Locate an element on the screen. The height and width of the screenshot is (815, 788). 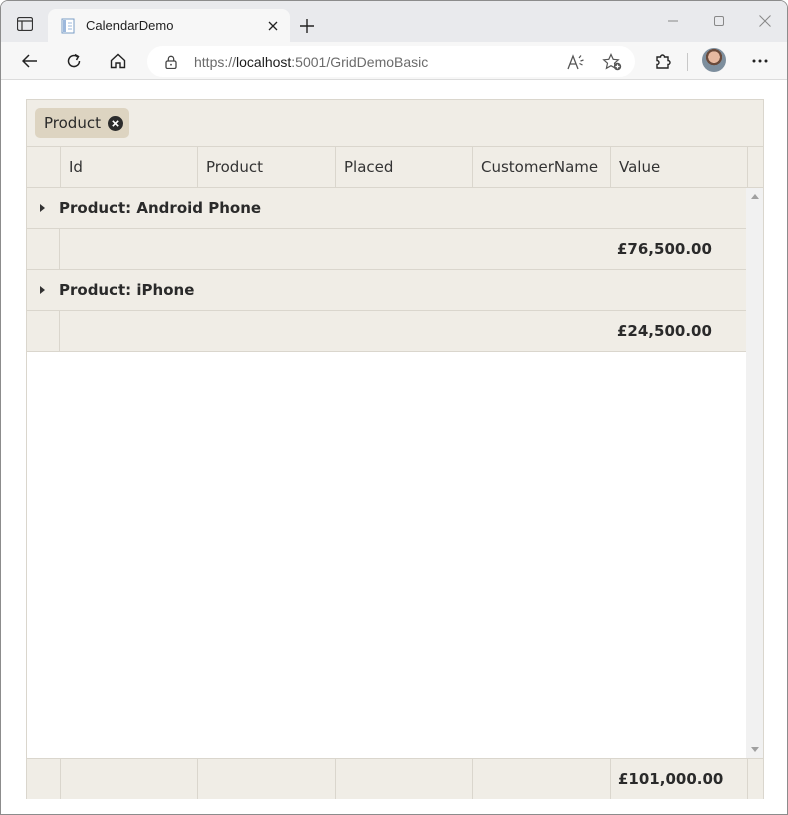
add-favorite-button is located at coordinates (612, 62).